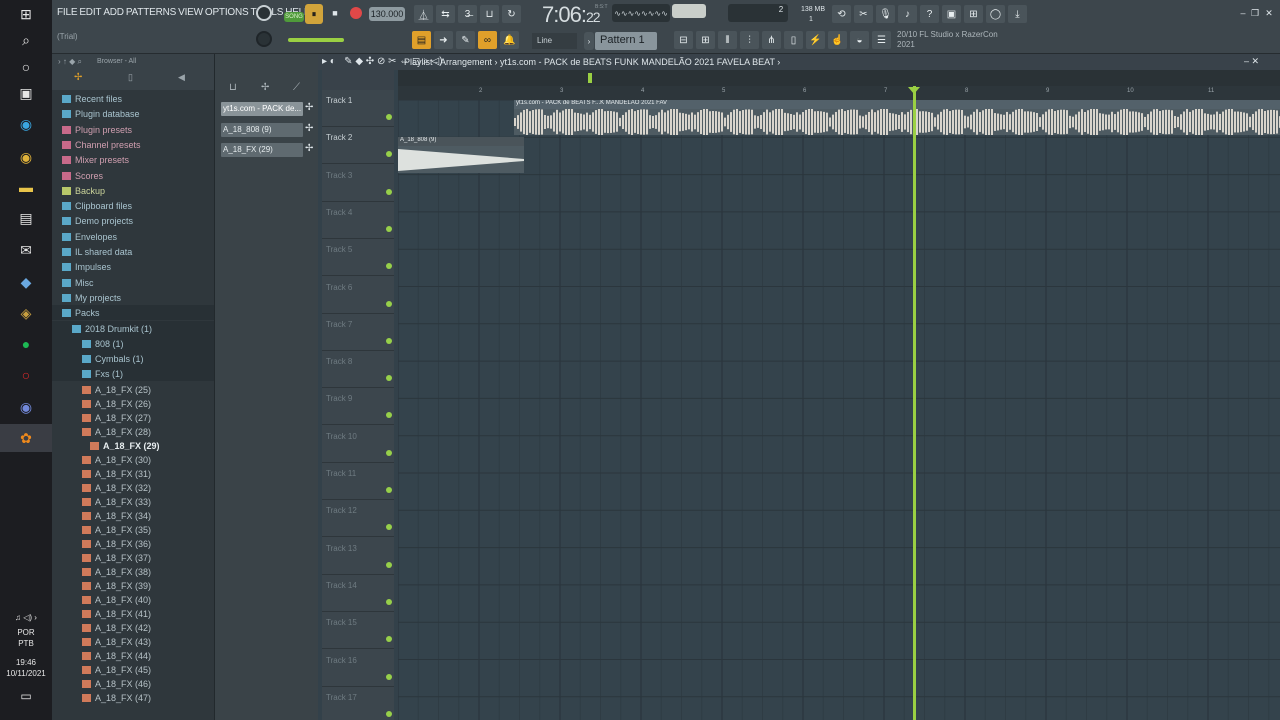 Image resolution: width=1280 pixels, height=720 pixels. Describe the element at coordinates (1251, 61) in the screenshot. I see `playlist-window-controls: – ✕` at that location.